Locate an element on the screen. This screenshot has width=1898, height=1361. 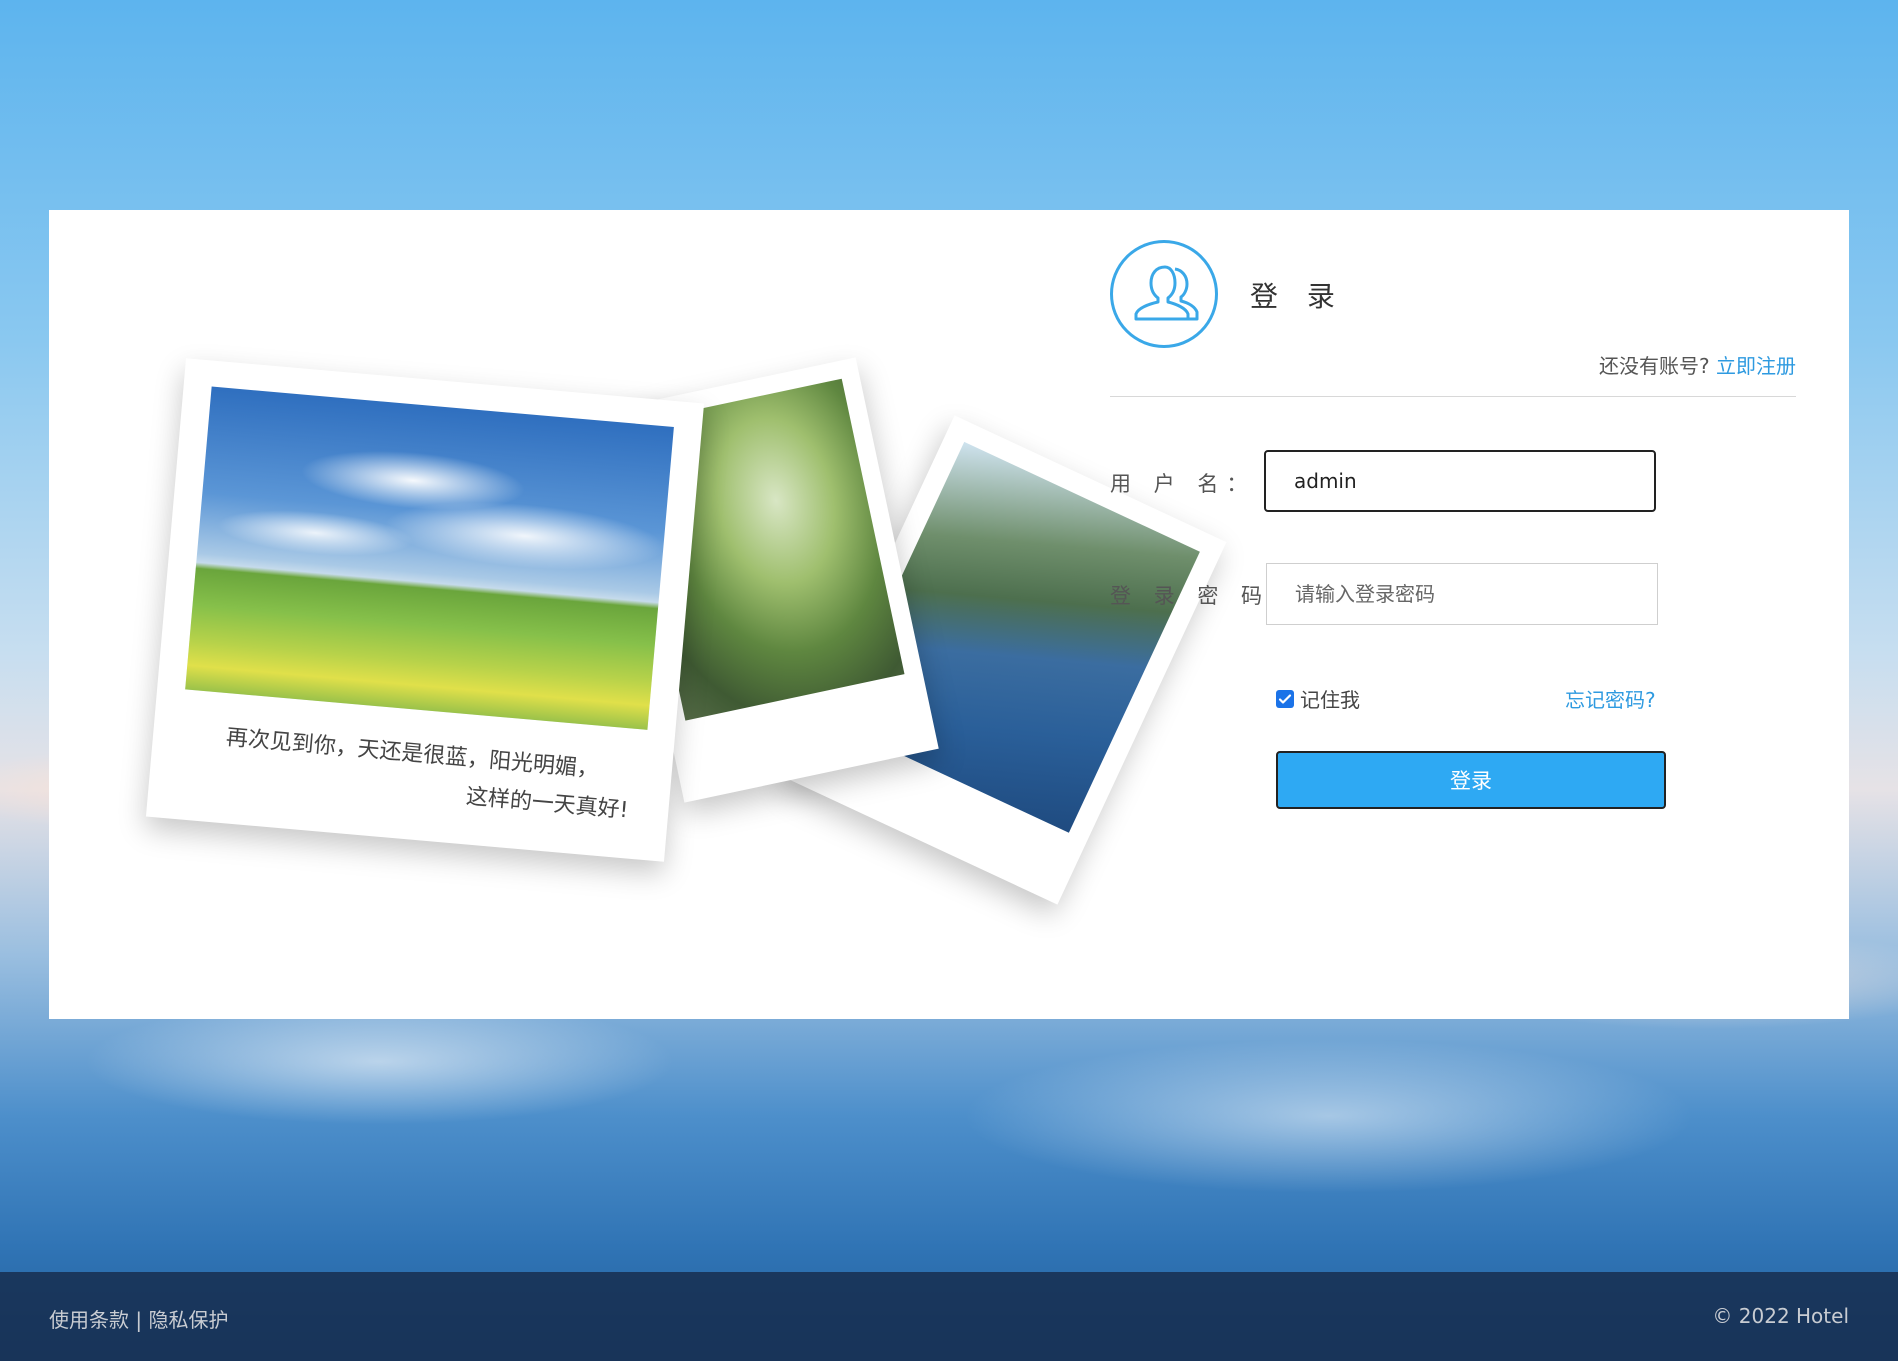
remember-label: 记住我 is located at coordinates (1330, 700).